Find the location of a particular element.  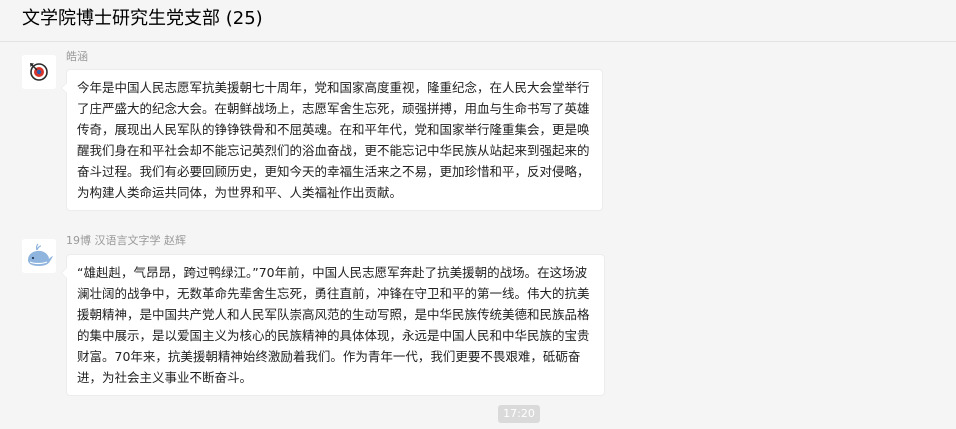

sender-name: 19博 汉语言文字学 赵辉 is located at coordinates (126, 241).